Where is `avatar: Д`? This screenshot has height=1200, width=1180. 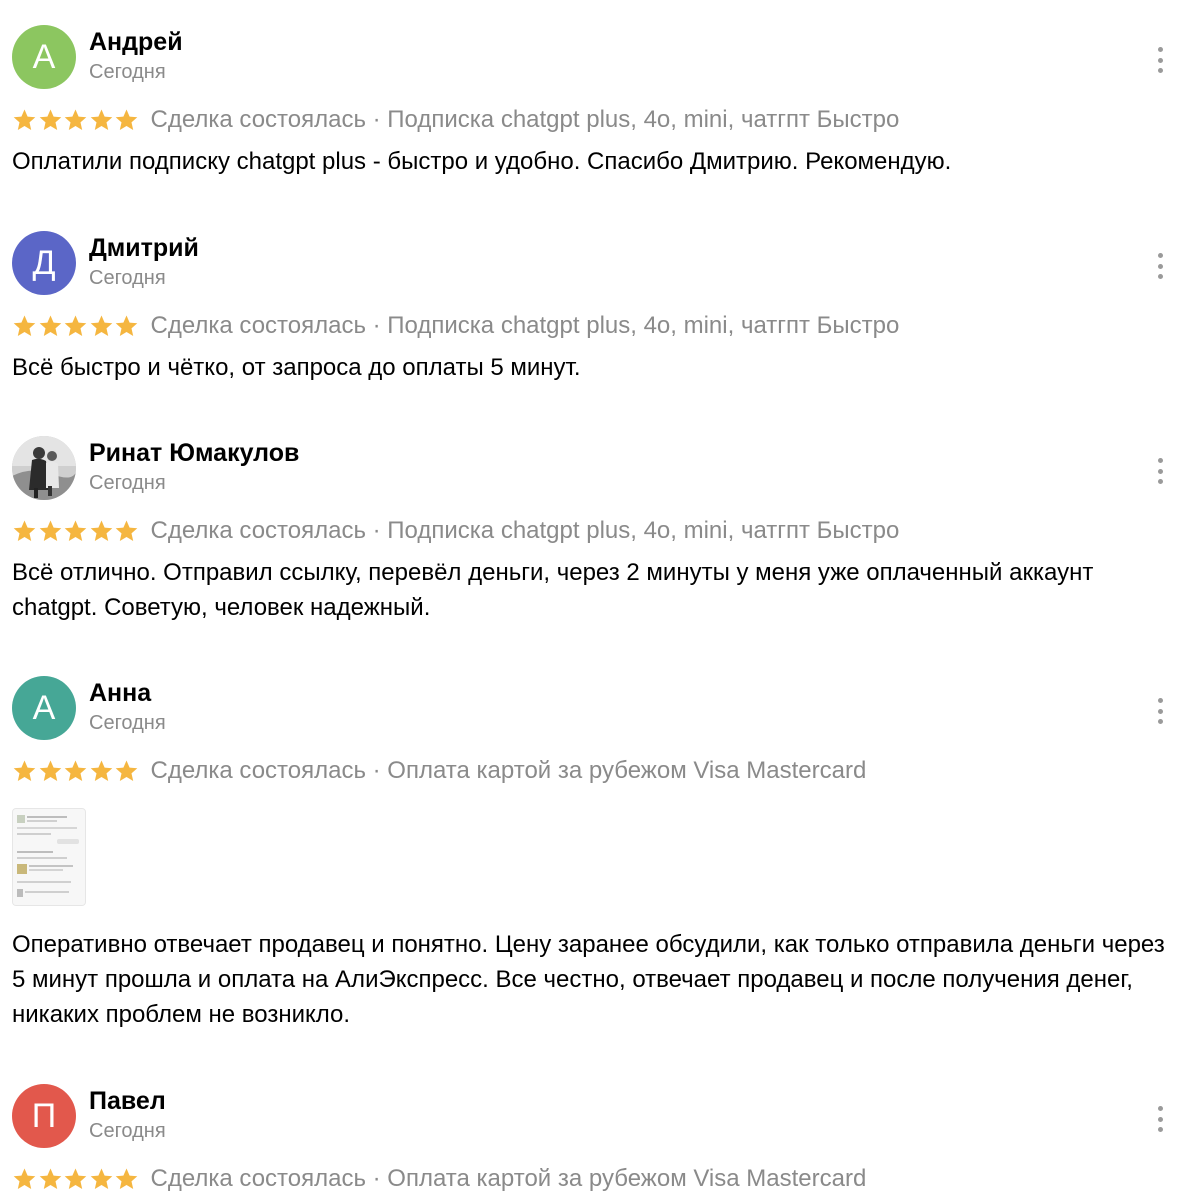 avatar: Д is located at coordinates (44, 263).